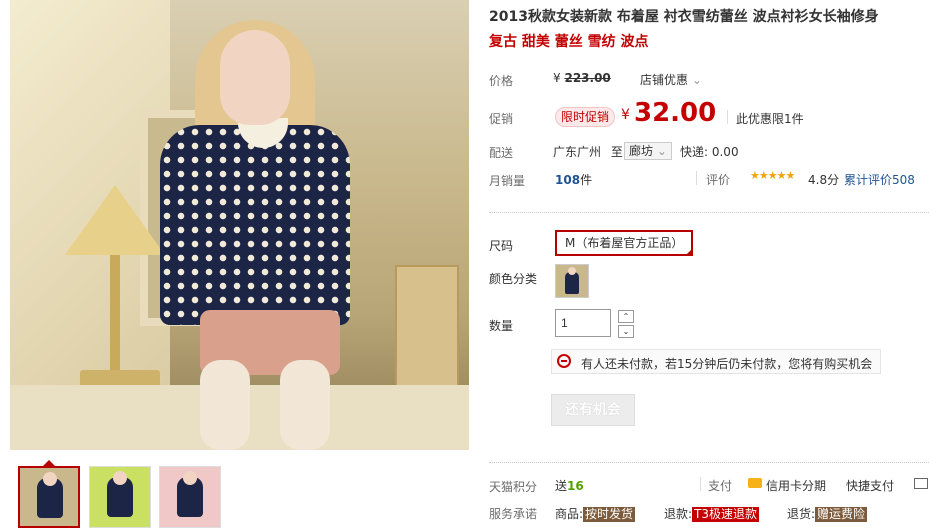 The image size is (929, 532). What do you see at coordinates (587, 78) in the screenshot?
I see `original-price-value: 223.00` at bounding box center [587, 78].